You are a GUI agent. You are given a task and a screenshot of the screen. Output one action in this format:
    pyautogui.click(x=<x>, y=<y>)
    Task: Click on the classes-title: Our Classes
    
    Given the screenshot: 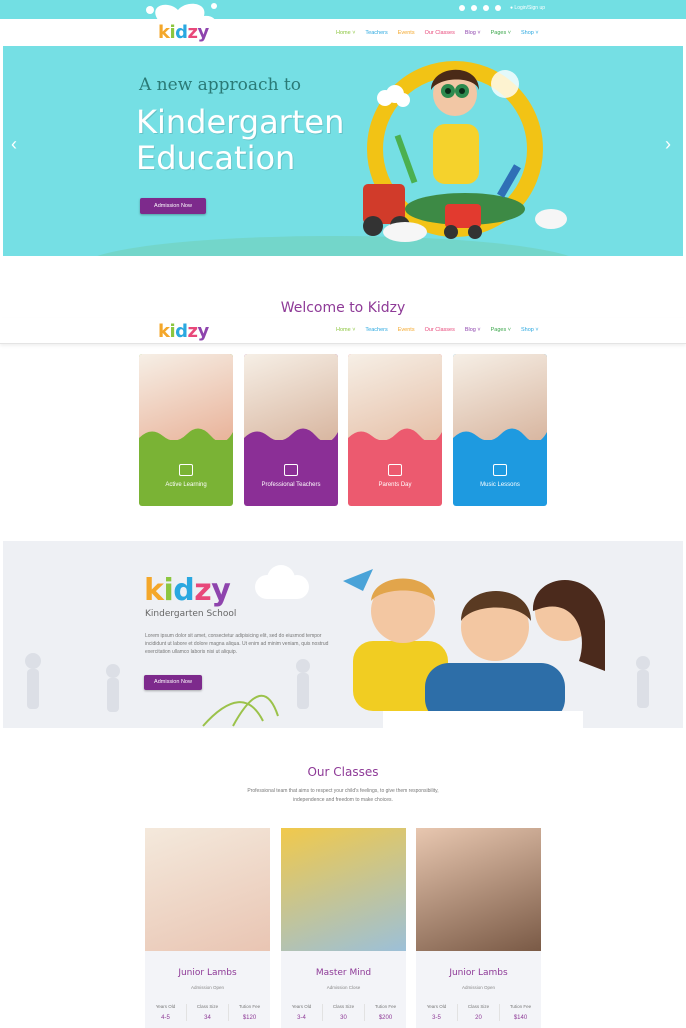 What is the action you would take?
    pyautogui.click(x=343, y=772)
    